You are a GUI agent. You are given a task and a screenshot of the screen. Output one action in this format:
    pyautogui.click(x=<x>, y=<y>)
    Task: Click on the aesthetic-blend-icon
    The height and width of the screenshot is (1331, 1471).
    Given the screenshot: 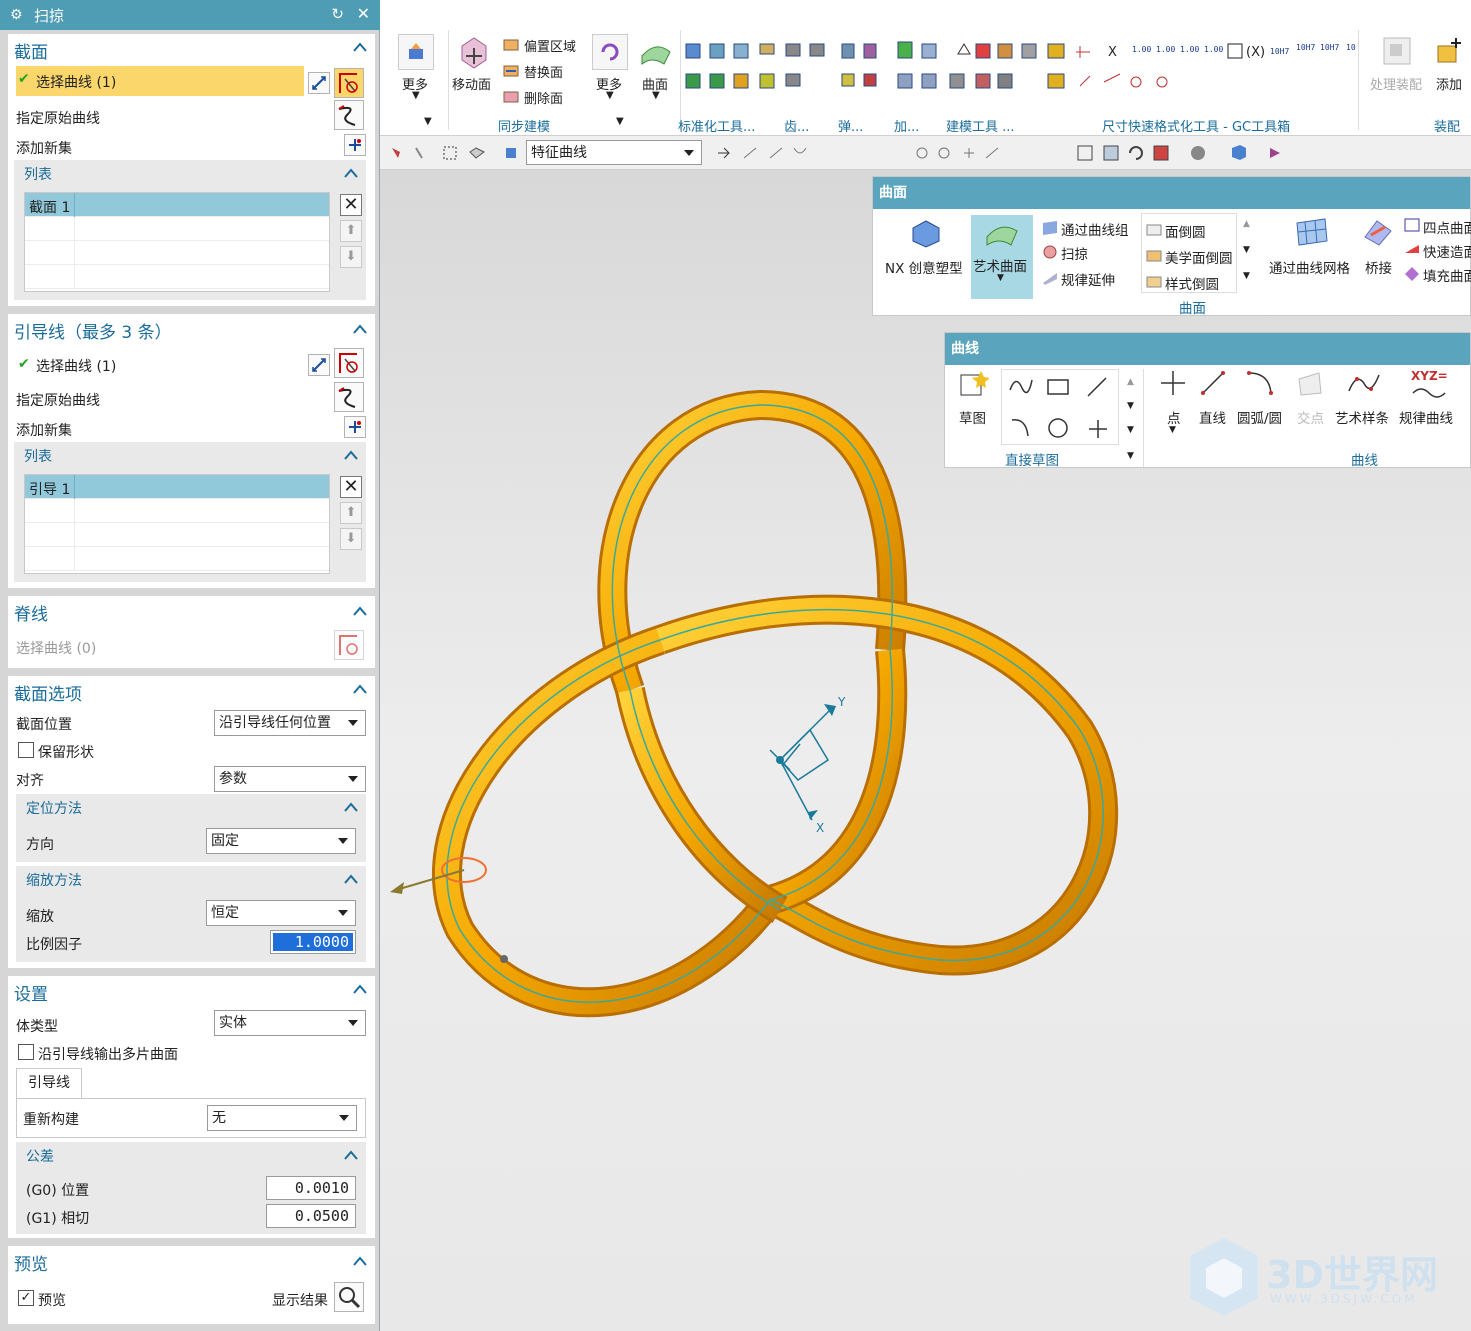 What is the action you would take?
    pyautogui.click(x=1154, y=256)
    